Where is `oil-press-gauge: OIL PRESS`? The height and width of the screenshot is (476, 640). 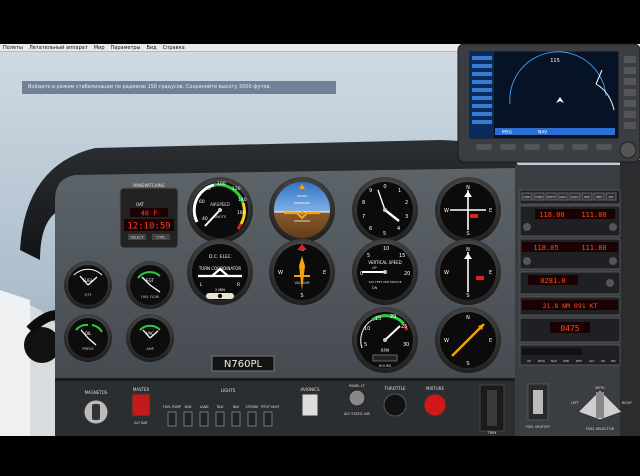 oil-press-gauge: OIL PRESS is located at coordinates (88, 338).